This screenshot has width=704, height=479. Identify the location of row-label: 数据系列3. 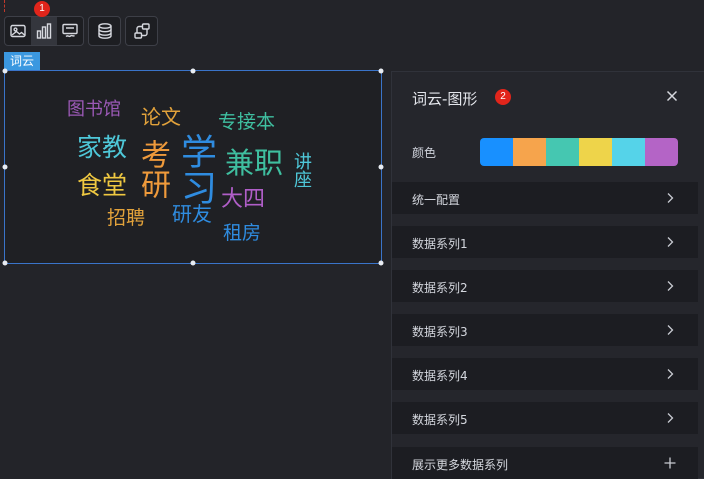
(440, 332).